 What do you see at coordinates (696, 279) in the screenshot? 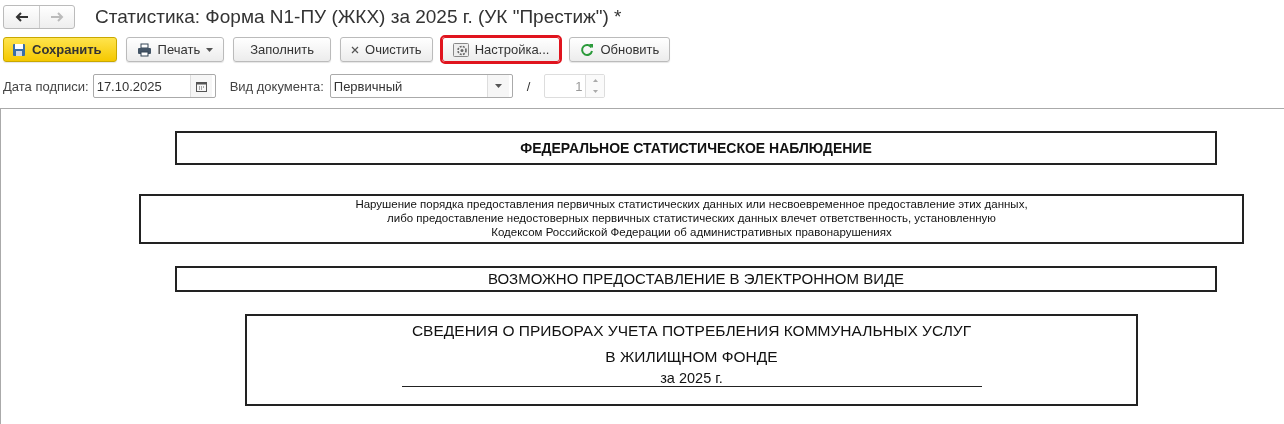
I see `electronic-submission-banner: ВОЗМОЖНО ПРЕДОСТАВЛЕНИЕ В ЭЛЕКТРОННОМ ВИДЕ` at bounding box center [696, 279].